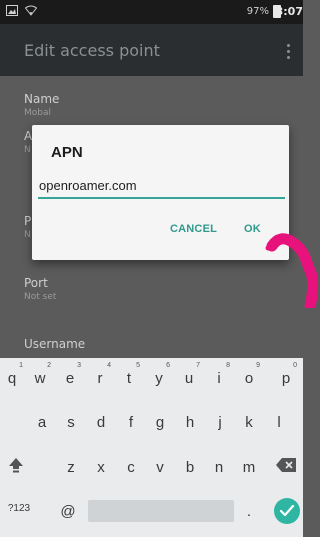 This screenshot has height=537, width=320. I want to click on key-q: q1, so click(12, 374).